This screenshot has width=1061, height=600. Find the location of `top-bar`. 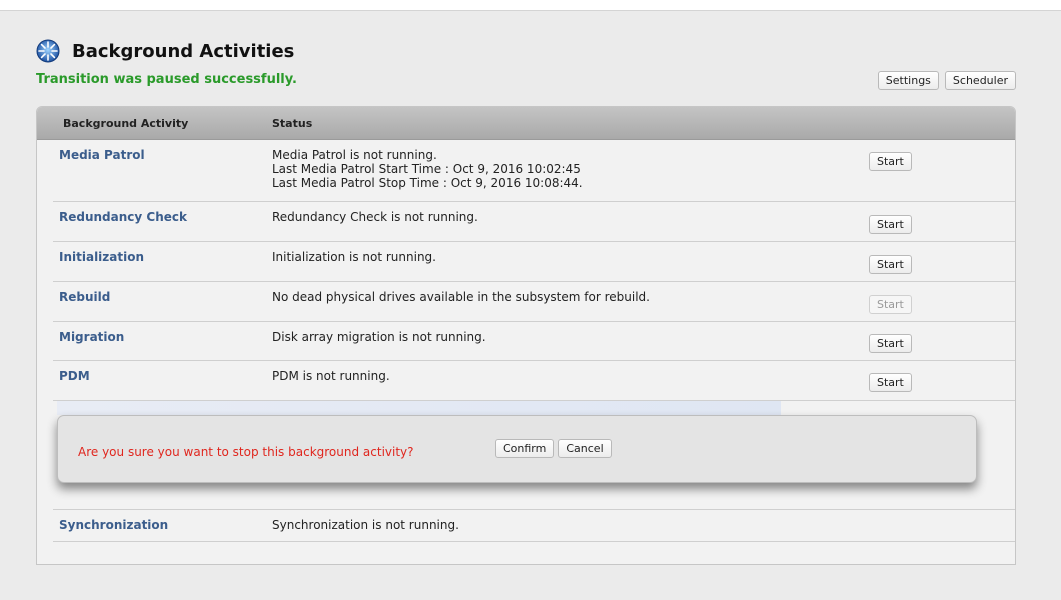

top-bar is located at coordinates (530, 5).